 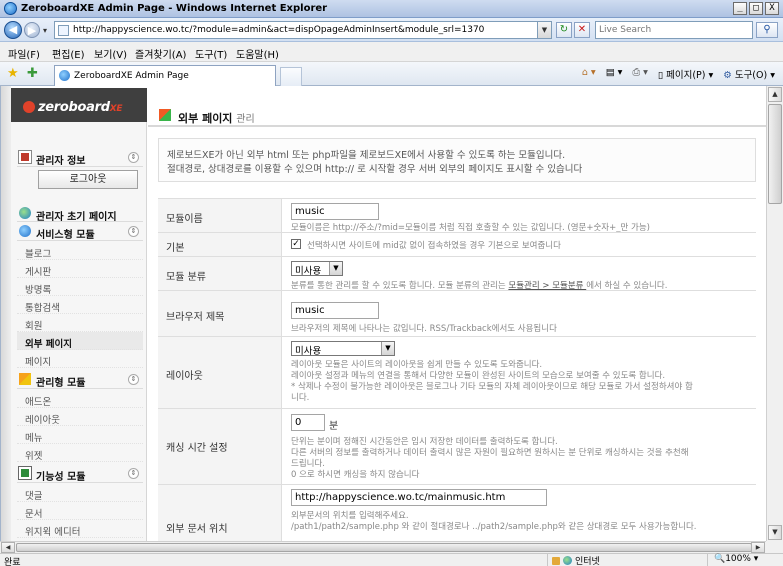 I want to click on menu-edit: 편집(E), so click(x=68, y=53).